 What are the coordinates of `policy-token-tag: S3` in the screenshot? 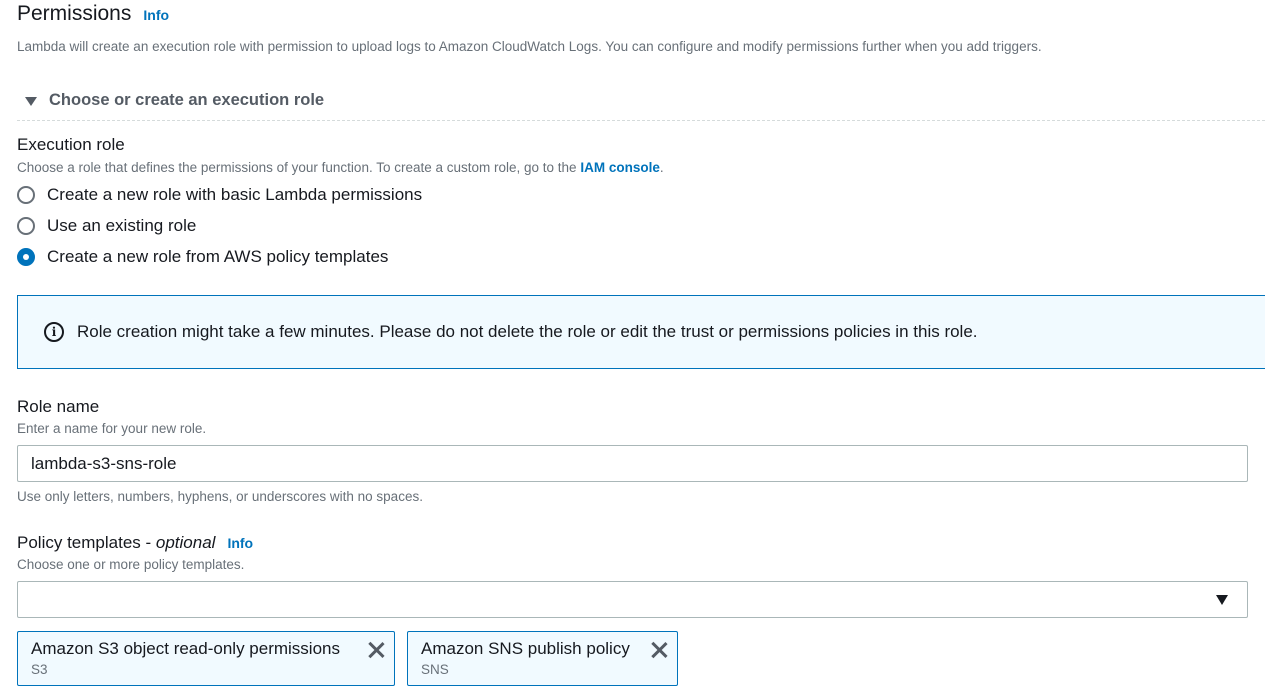 It's located at (39, 669).